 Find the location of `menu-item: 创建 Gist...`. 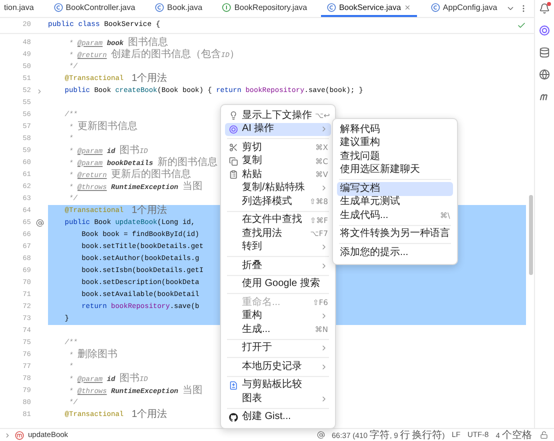

menu-item: 创建 Gist... is located at coordinates (278, 417).